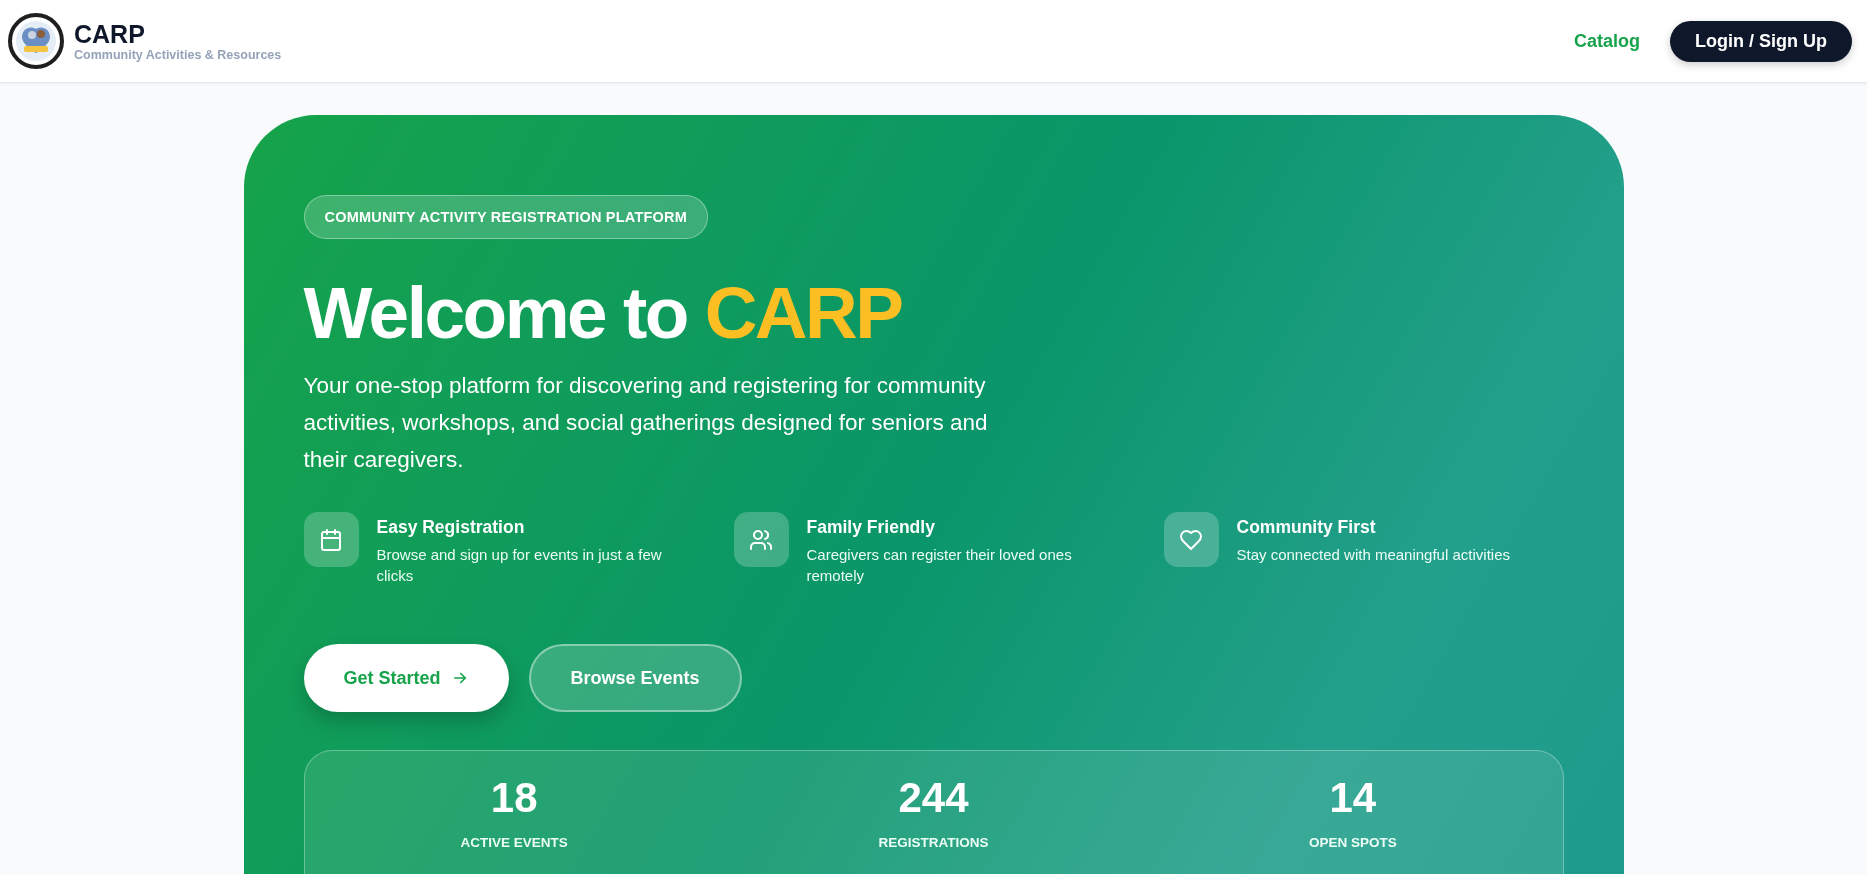 Image resolution: width=1867 pixels, height=874 pixels. Describe the element at coordinates (871, 527) in the screenshot. I see `feature-title: Family Friendly` at that location.